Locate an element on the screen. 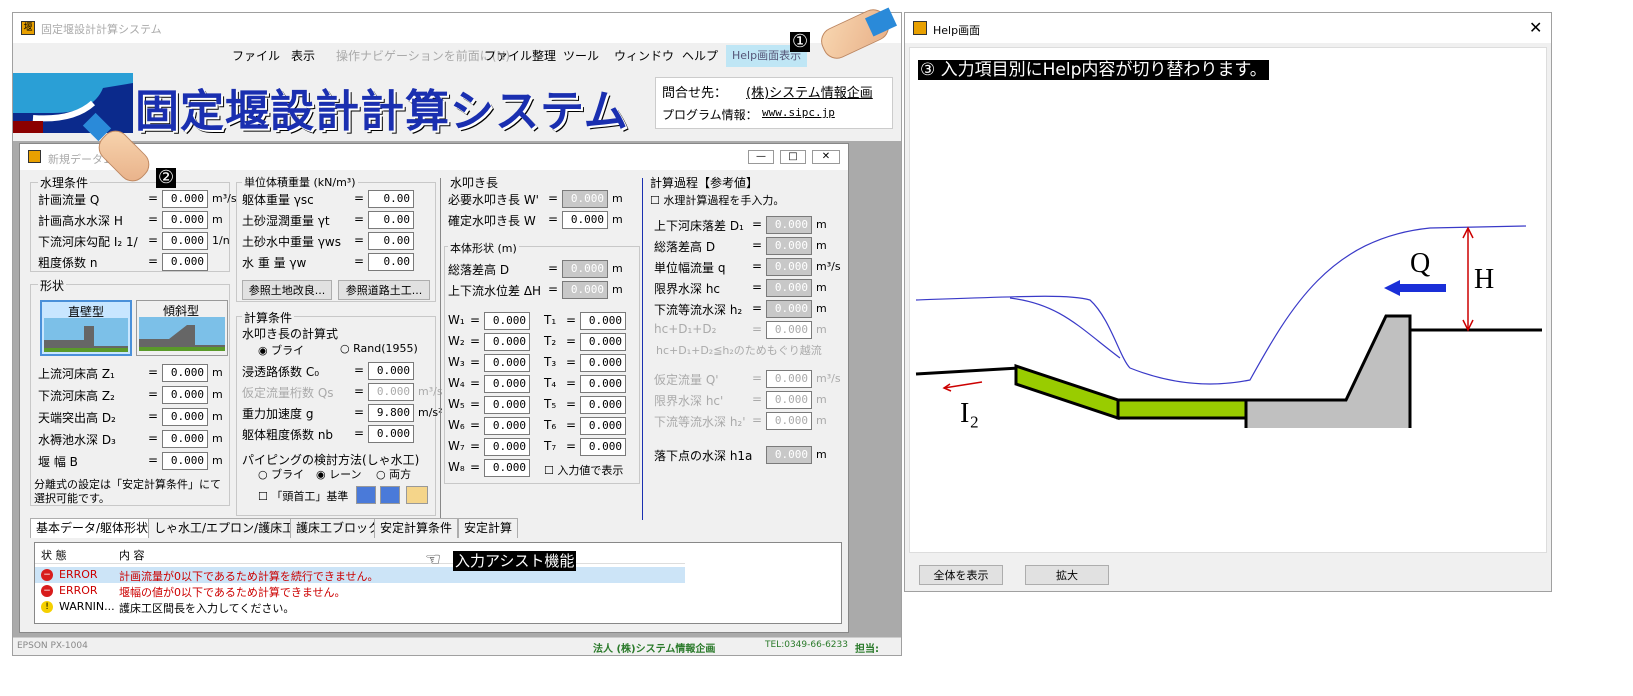  fall-depth-field: 0.000 is located at coordinates (789, 455).